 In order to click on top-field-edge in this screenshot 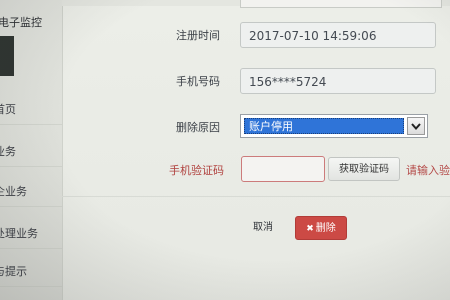, I will do `click(341, 4)`.